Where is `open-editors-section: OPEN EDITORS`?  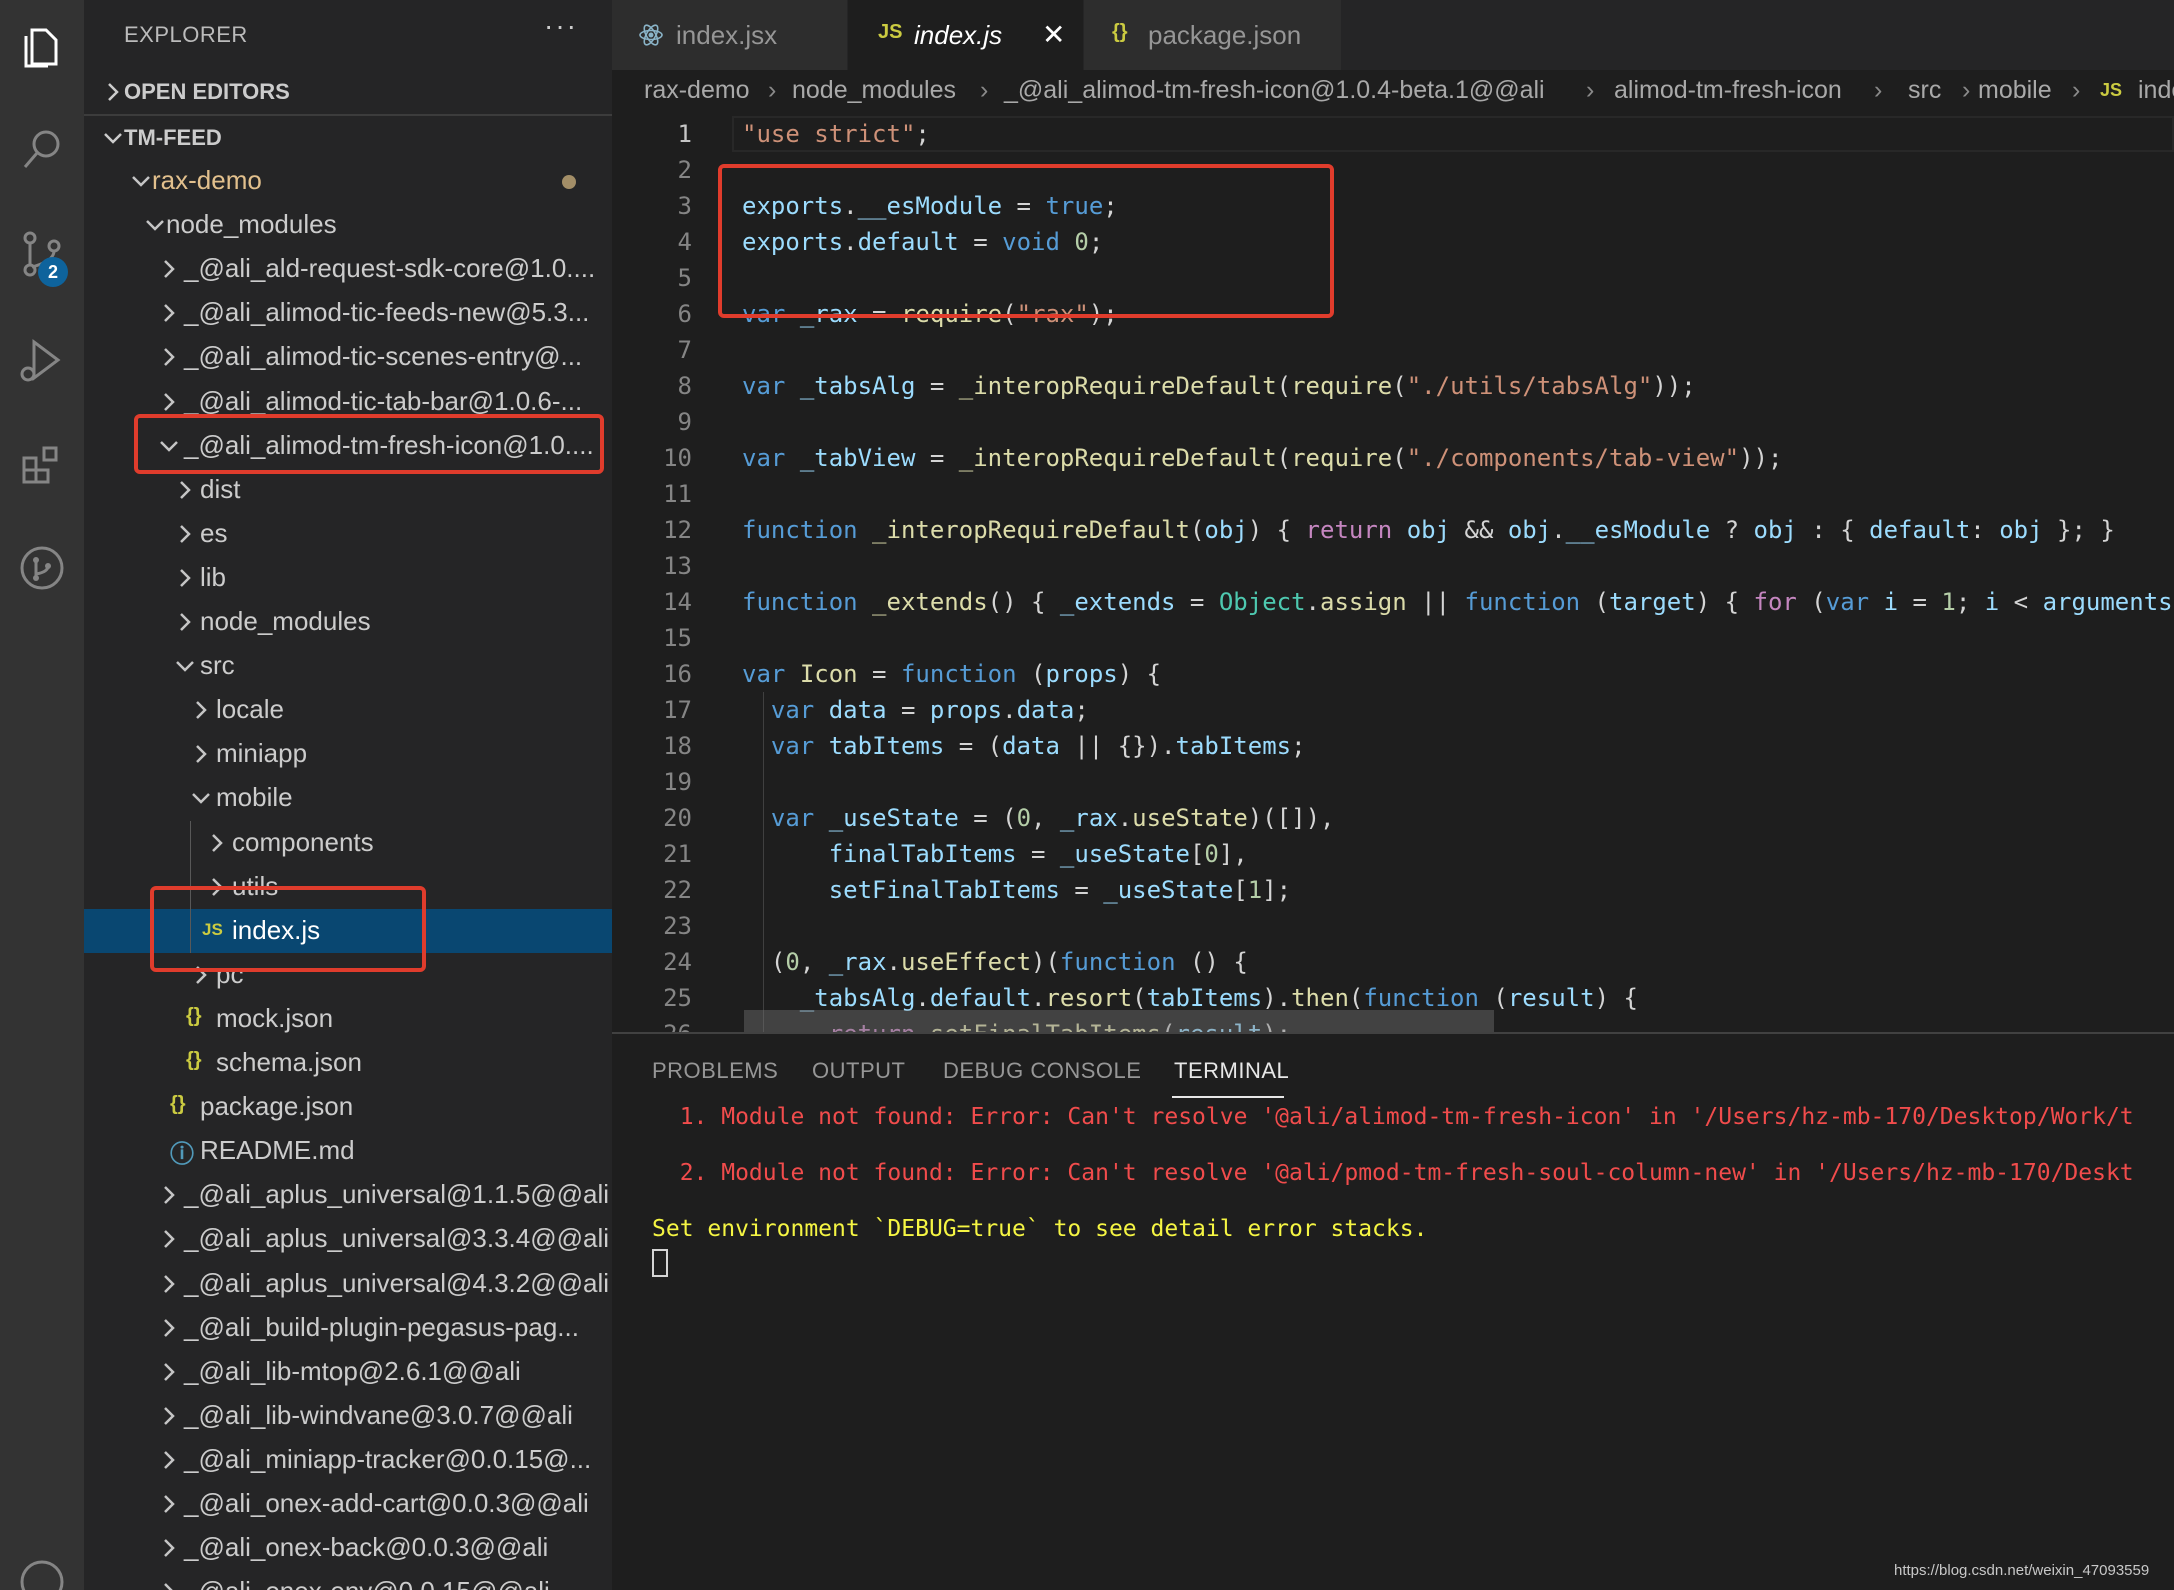
open-editors-section: OPEN EDITORS is located at coordinates (348, 92).